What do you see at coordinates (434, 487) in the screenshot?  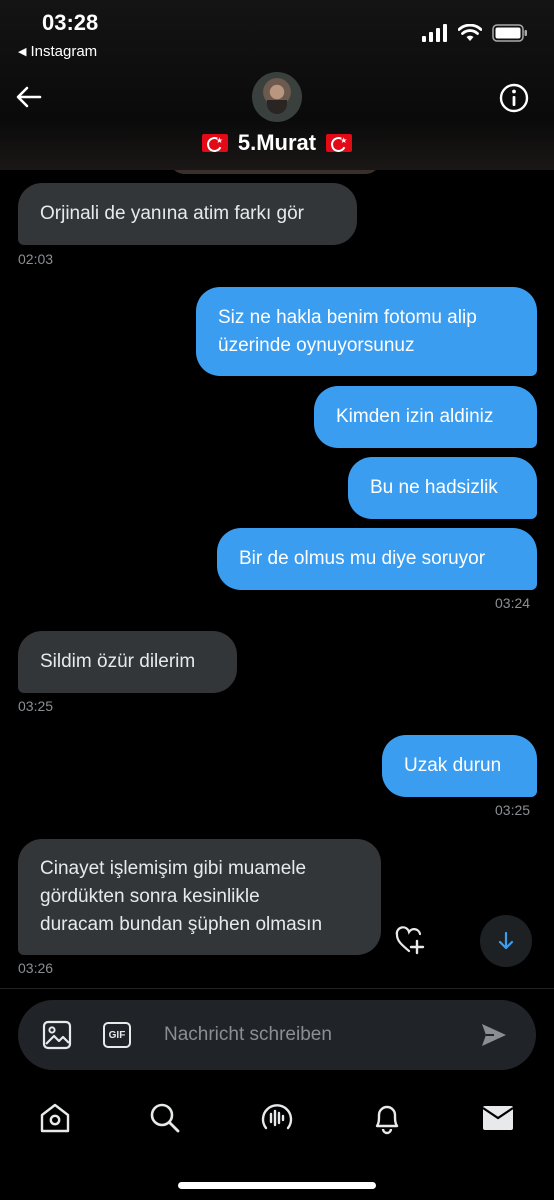 I see `message-text: Bu ne hadsizlik` at bounding box center [434, 487].